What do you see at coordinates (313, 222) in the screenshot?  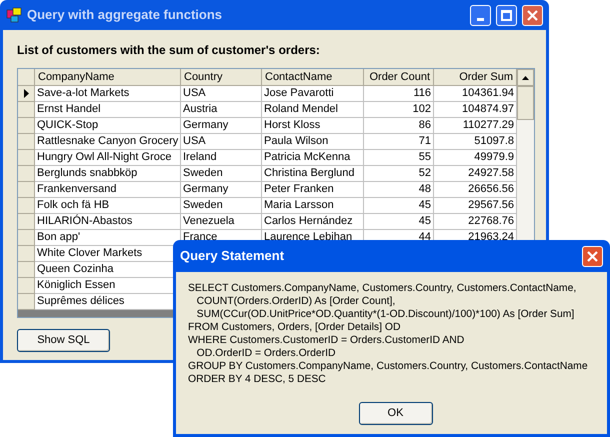 I see `table-cell: Carlos Hernández` at bounding box center [313, 222].